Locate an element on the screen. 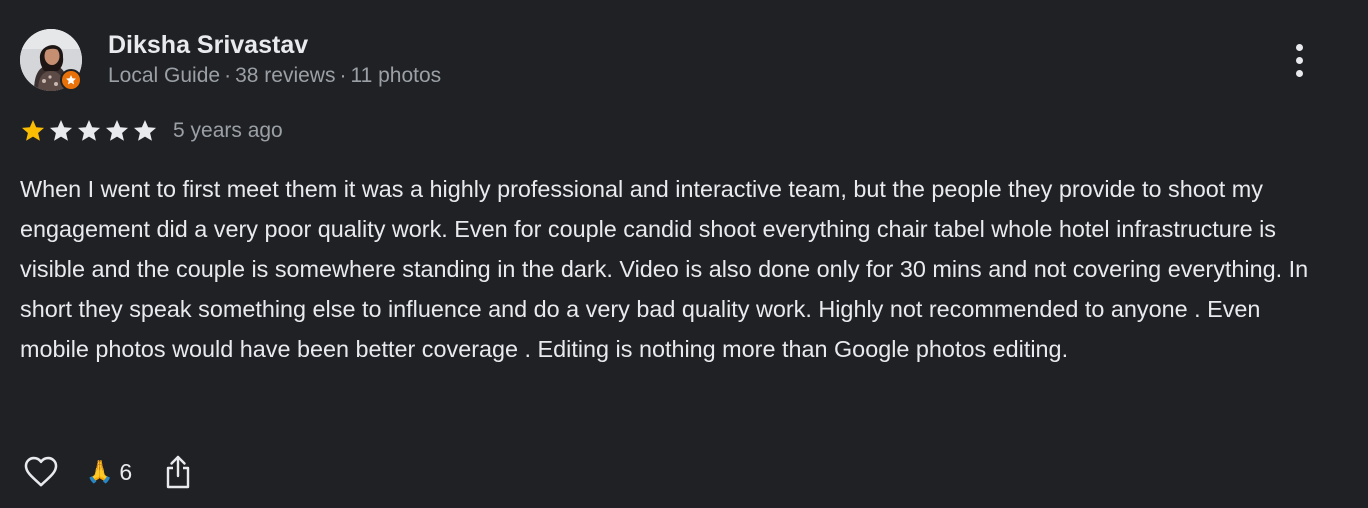 The image size is (1368, 508). author-name: Diksha Srivastav is located at coordinates (208, 45).